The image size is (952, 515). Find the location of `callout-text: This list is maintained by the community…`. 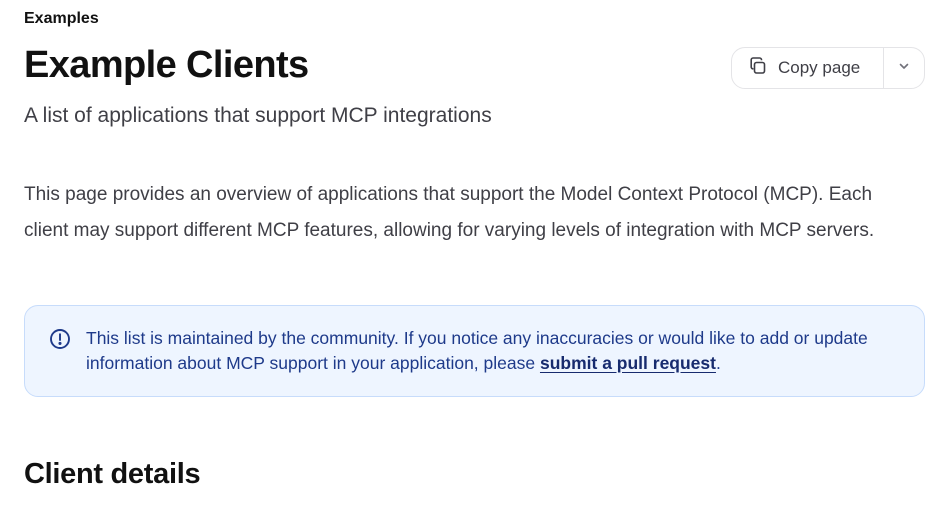

callout-text: This list is maintained by the community… is located at coordinates (496, 351).